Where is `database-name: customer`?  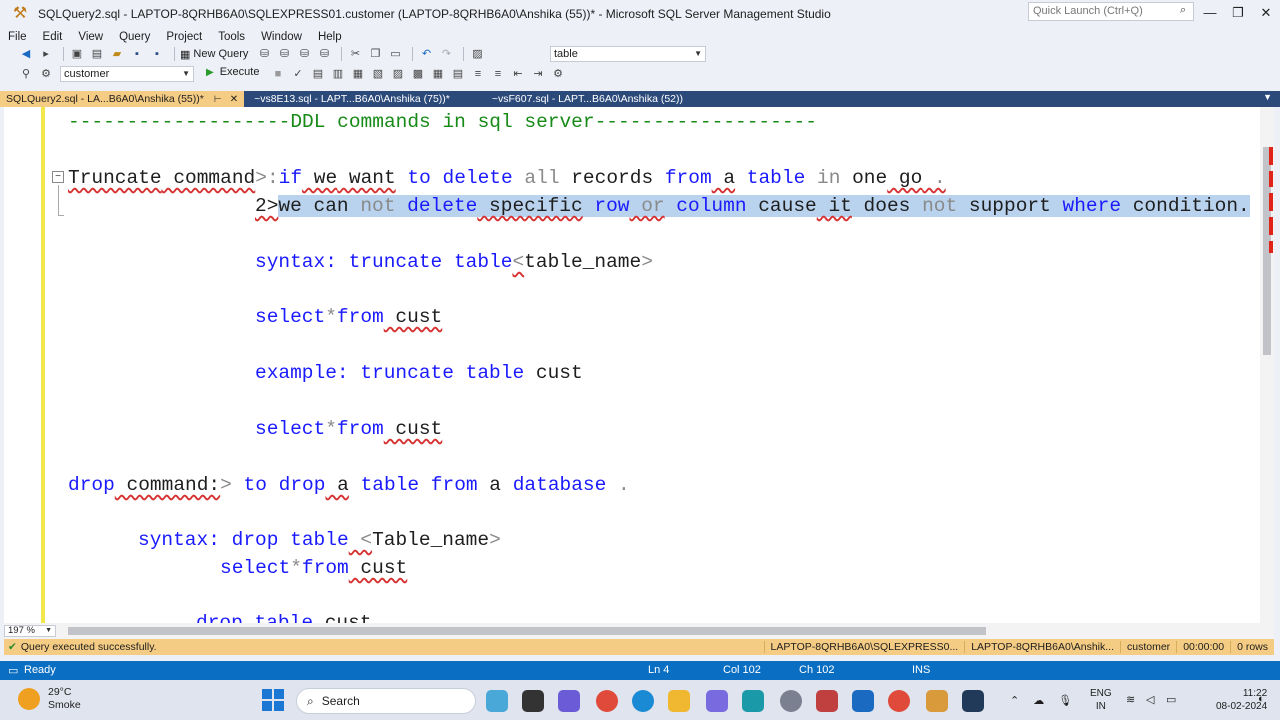
database-name: customer is located at coordinates (1148, 647).